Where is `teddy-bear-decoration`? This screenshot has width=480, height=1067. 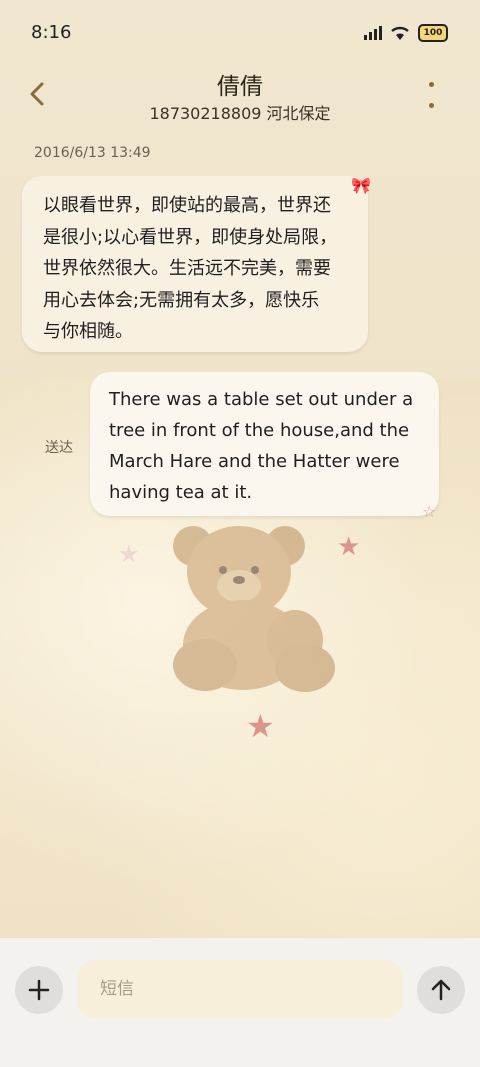 teddy-bear-decoration is located at coordinates (254, 609).